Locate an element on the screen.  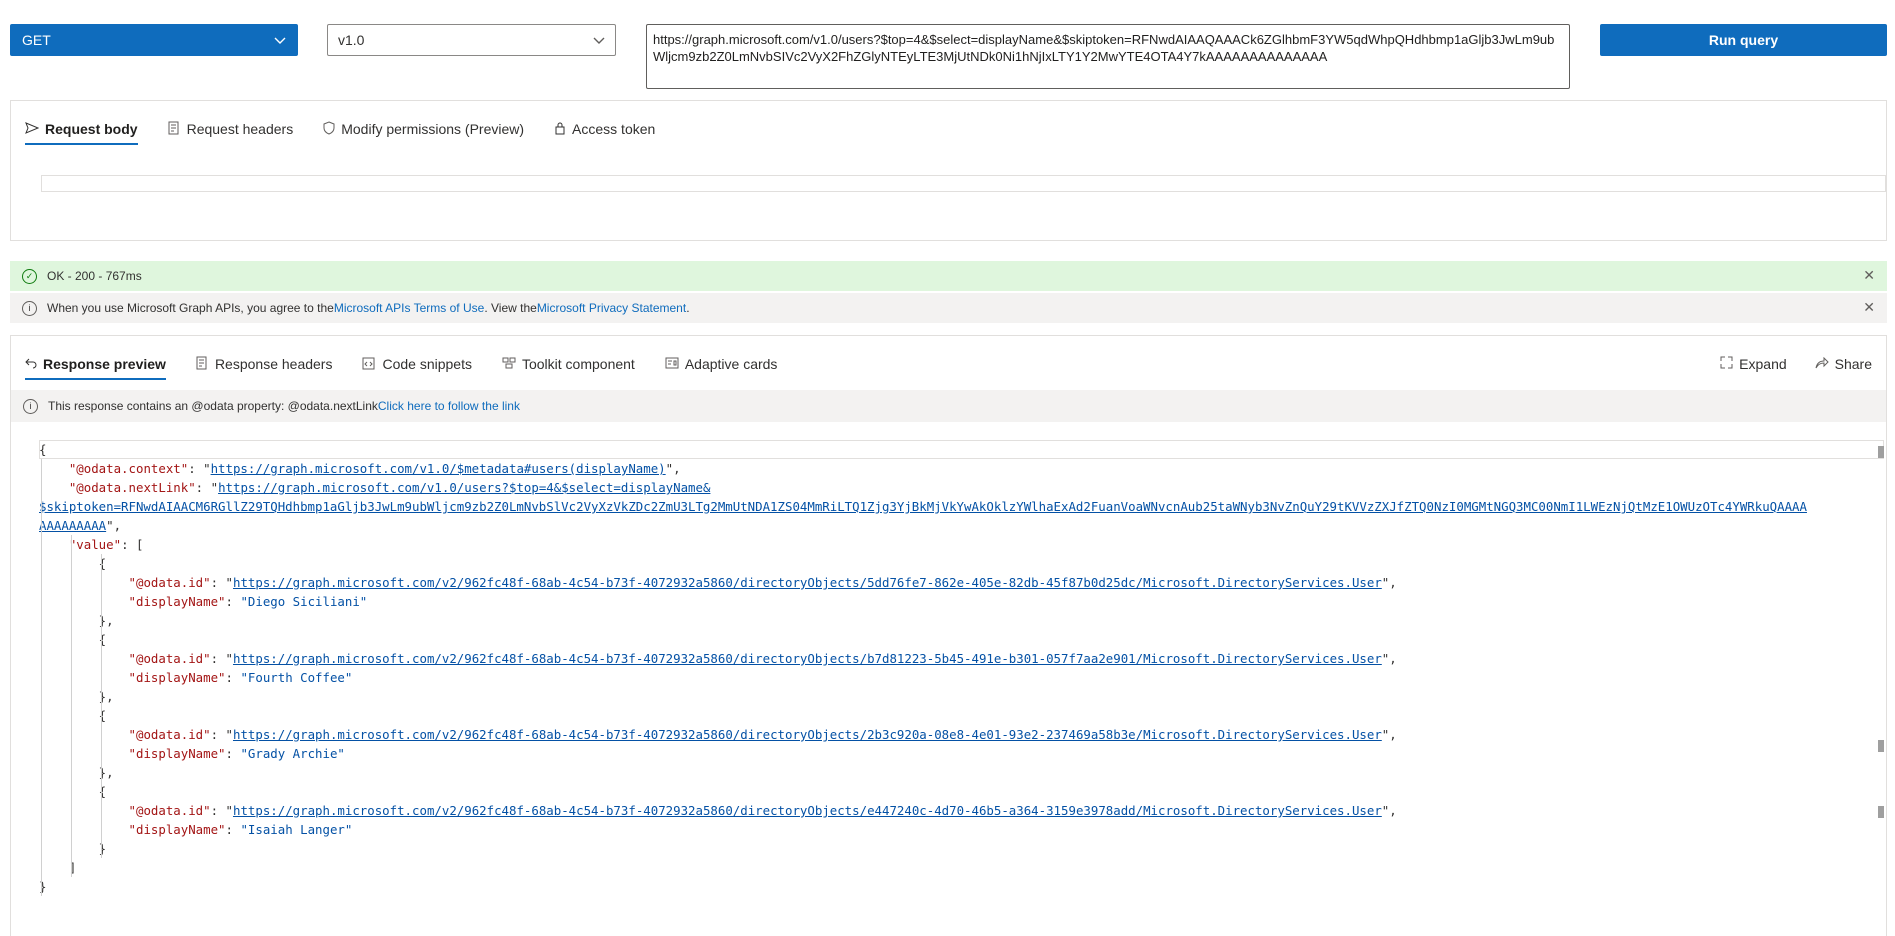
json-line: AAAAAAAAA", is located at coordinates (80, 525).